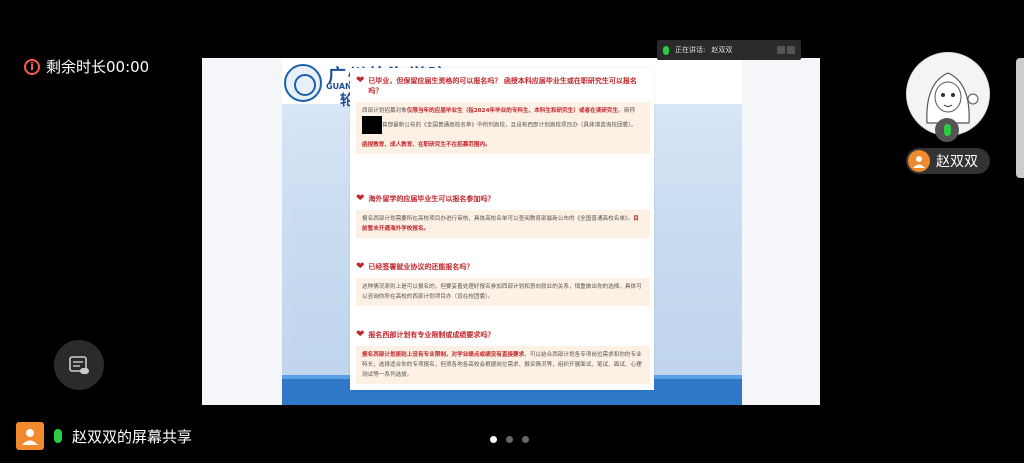 The height and width of the screenshot is (463, 1024). What do you see at coordinates (780, 231) in the screenshot?
I see `slide-right-margin` at bounding box center [780, 231].